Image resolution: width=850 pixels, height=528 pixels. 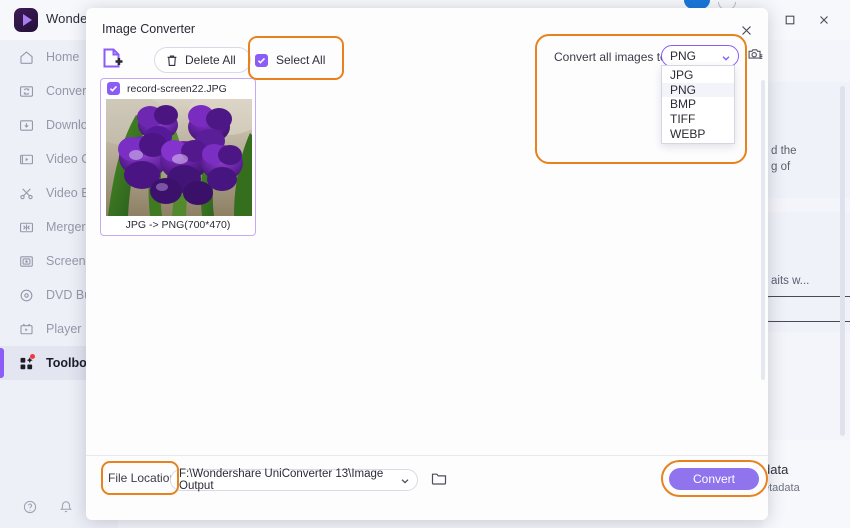 What do you see at coordinates (790, 20) in the screenshot?
I see `maximize-icon` at bounding box center [790, 20].